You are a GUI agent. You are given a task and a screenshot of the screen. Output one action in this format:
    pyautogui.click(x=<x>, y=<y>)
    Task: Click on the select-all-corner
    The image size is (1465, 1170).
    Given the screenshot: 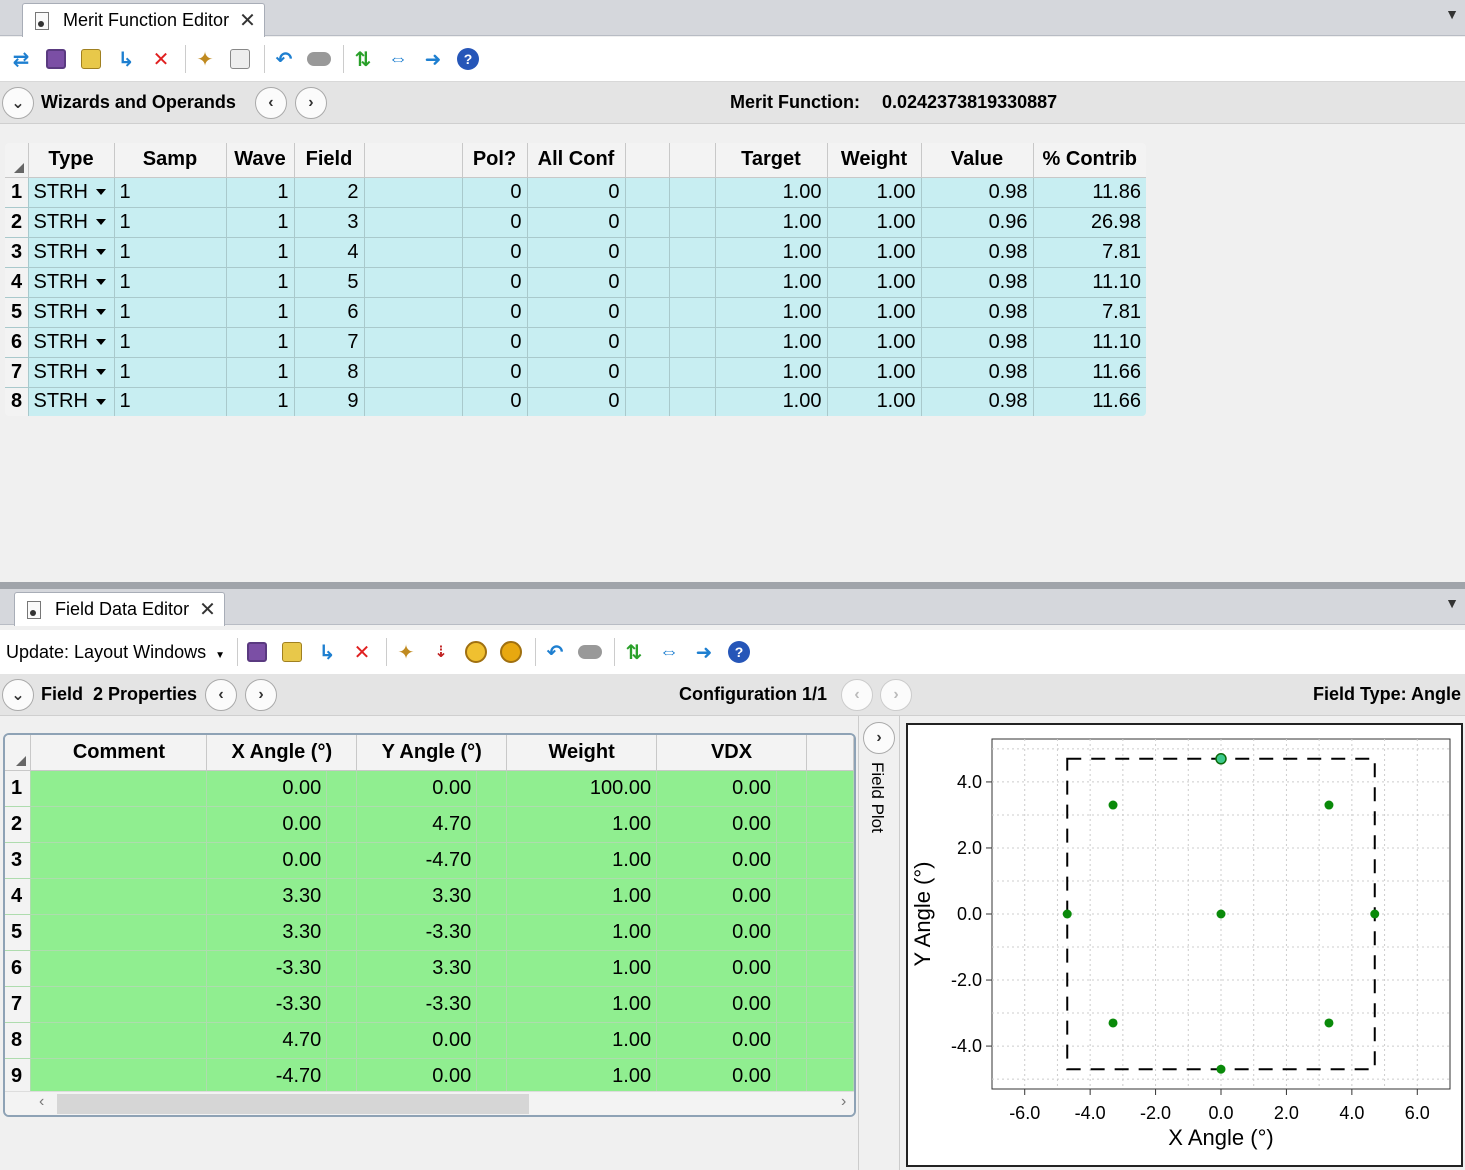 What is the action you would take?
    pyautogui.click(x=17, y=160)
    